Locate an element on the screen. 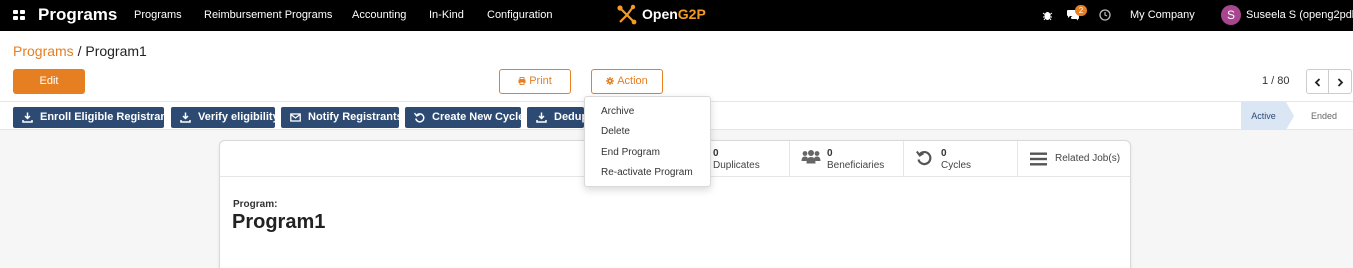 This screenshot has width=1353, height=268. create-new-cycle-button: Create New Cycle is located at coordinates (463, 117).